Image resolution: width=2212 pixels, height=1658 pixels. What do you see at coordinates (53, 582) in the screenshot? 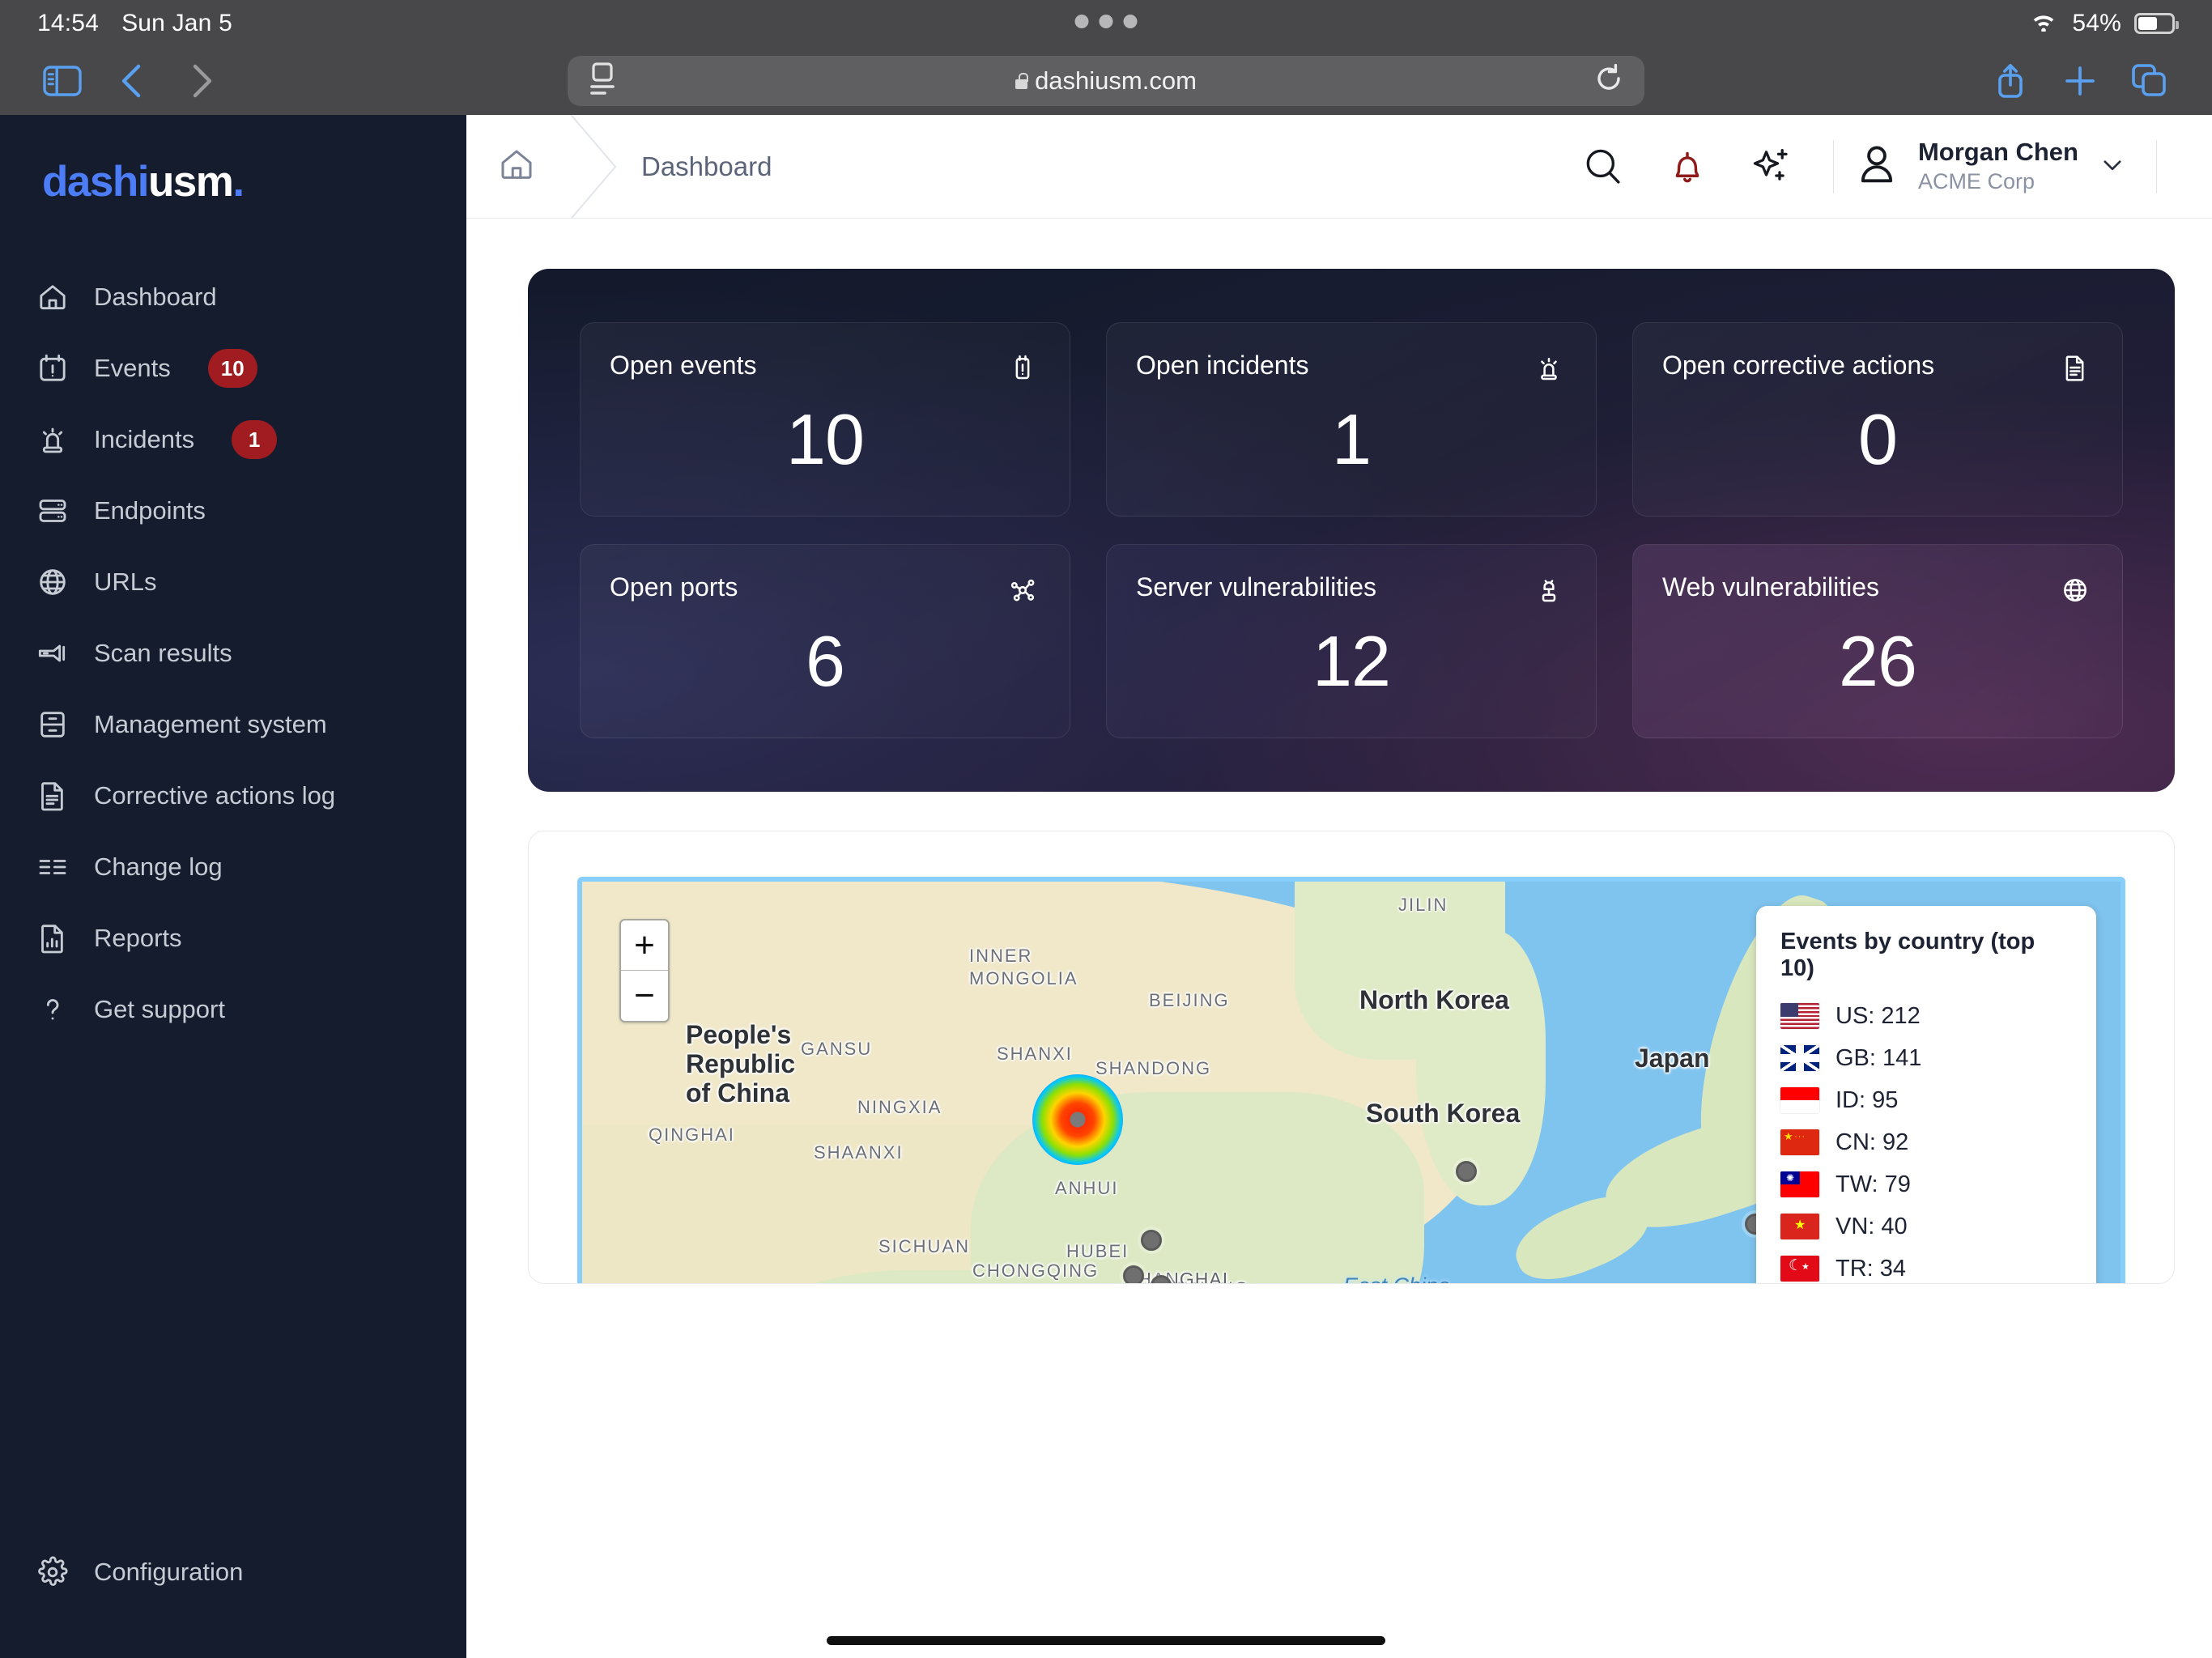
I see `globe-icon` at bounding box center [53, 582].